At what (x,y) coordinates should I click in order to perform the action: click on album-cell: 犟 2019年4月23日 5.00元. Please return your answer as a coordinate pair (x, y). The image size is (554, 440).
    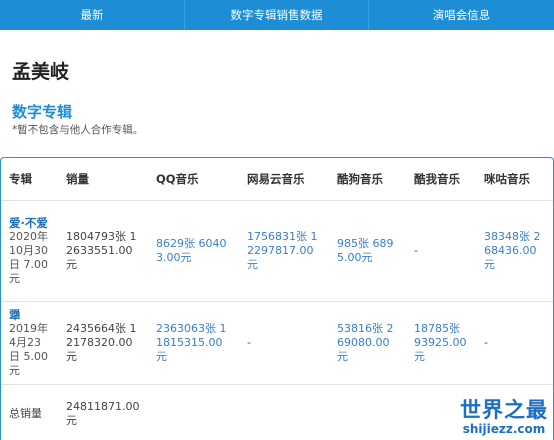
    Looking at the image, I should click on (29, 343).